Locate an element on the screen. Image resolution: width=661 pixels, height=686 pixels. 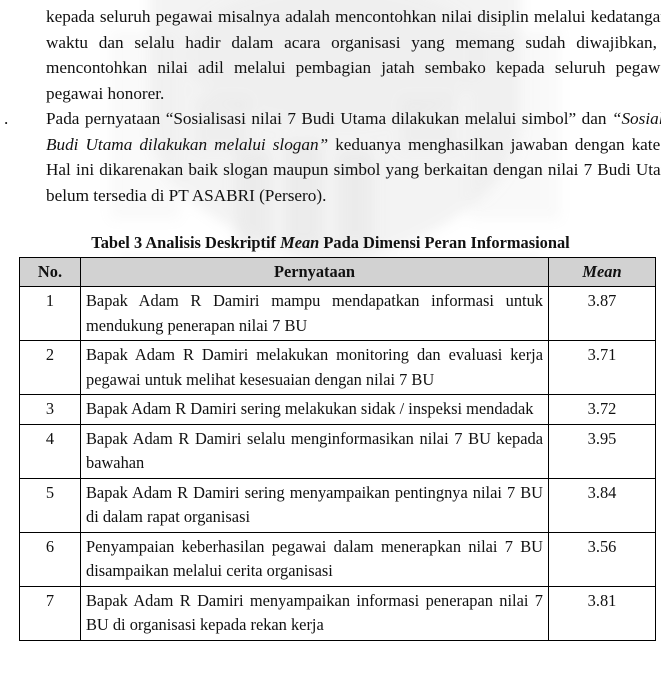
row-mean: 3.81 is located at coordinates (602, 613).